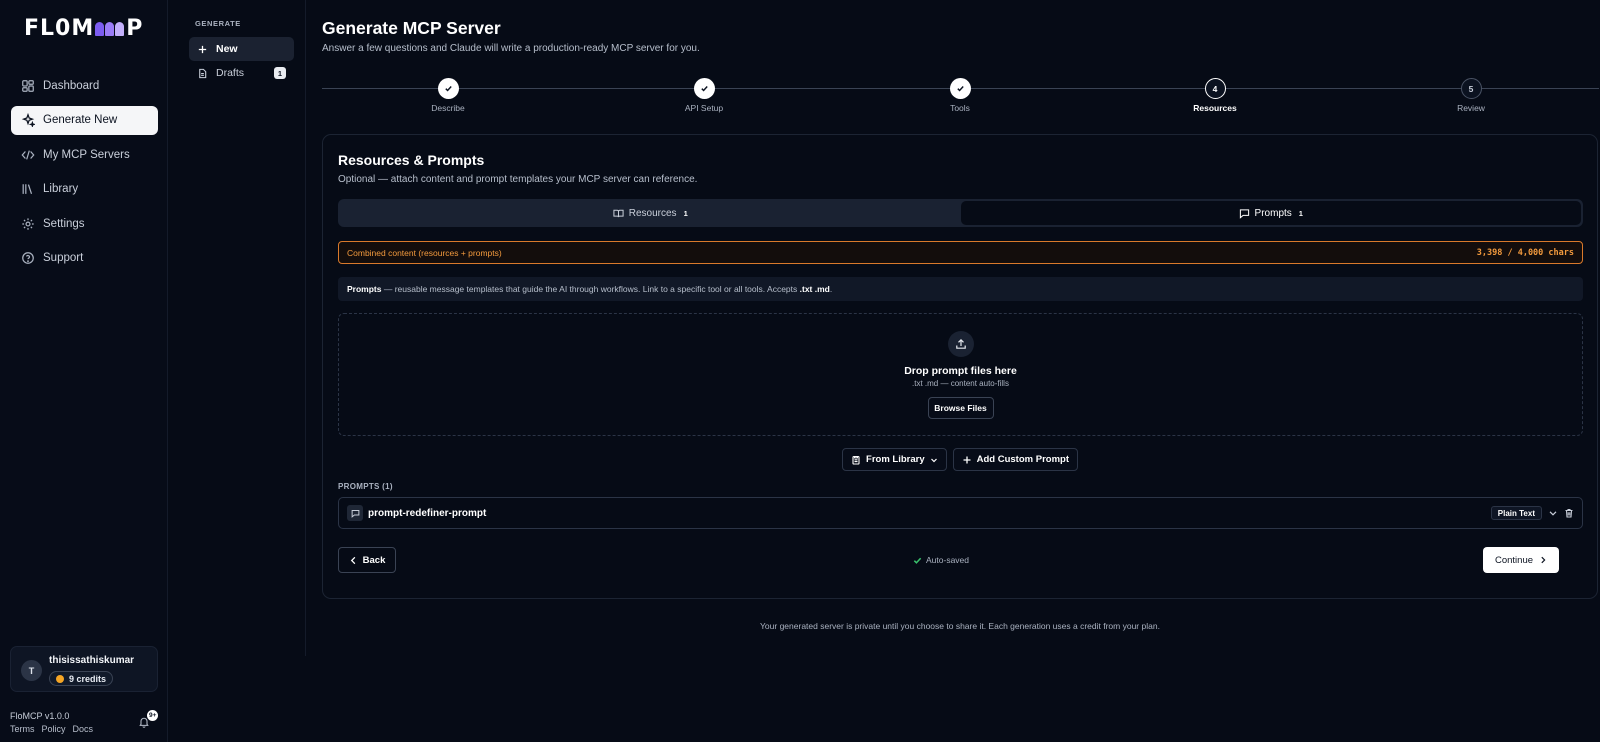 This screenshot has height=742, width=1600. I want to click on subnav-item-drafts: Drafts 1, so click(241, 73).